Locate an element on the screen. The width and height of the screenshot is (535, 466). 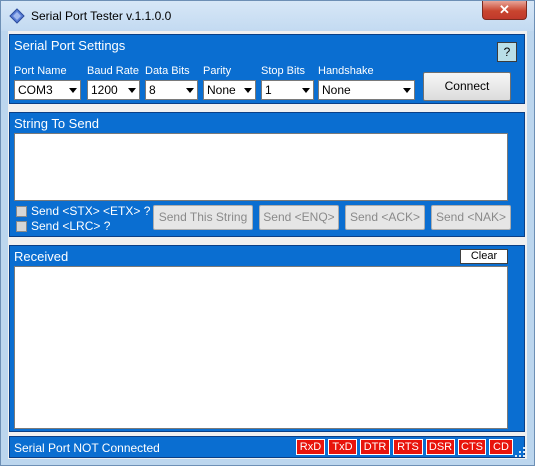
handshake-value: None is located at coordinates (336, 90).